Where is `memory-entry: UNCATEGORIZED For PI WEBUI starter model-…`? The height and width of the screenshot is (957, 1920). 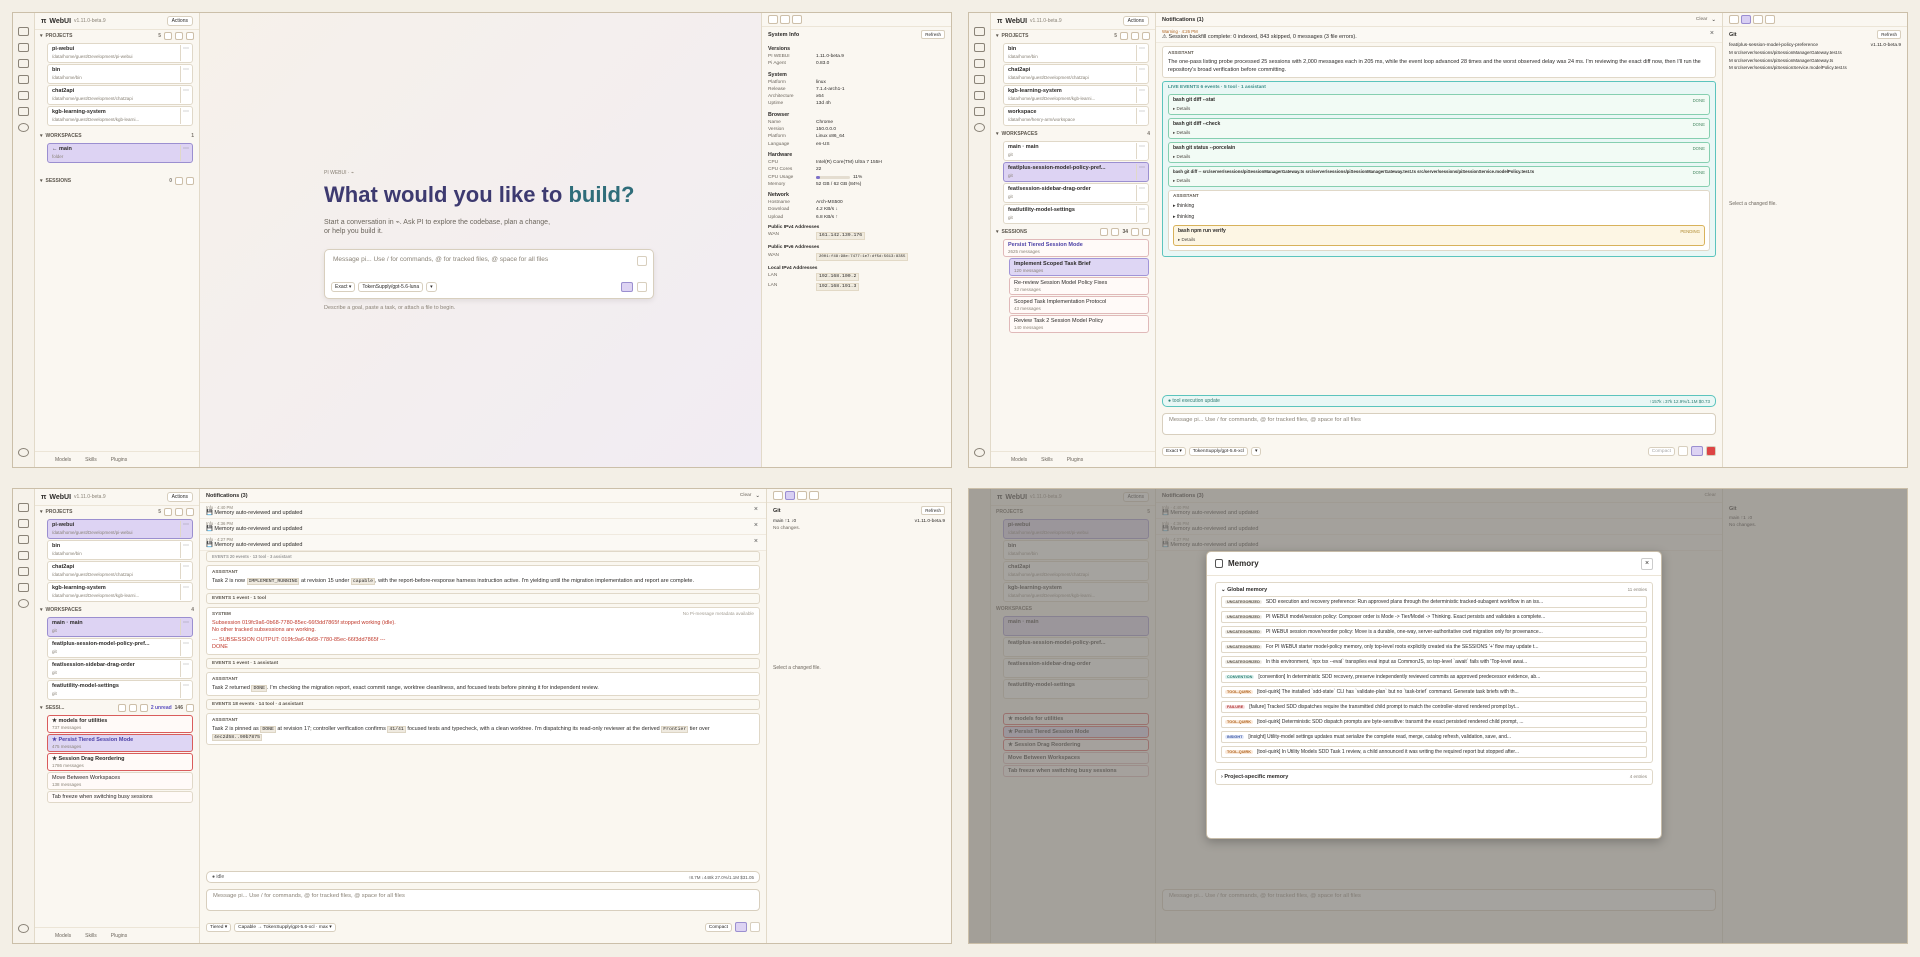
memory-entry: UNCATEGORIZED For PI WEBUI starter model-… is located at coordinates (1434, 647).